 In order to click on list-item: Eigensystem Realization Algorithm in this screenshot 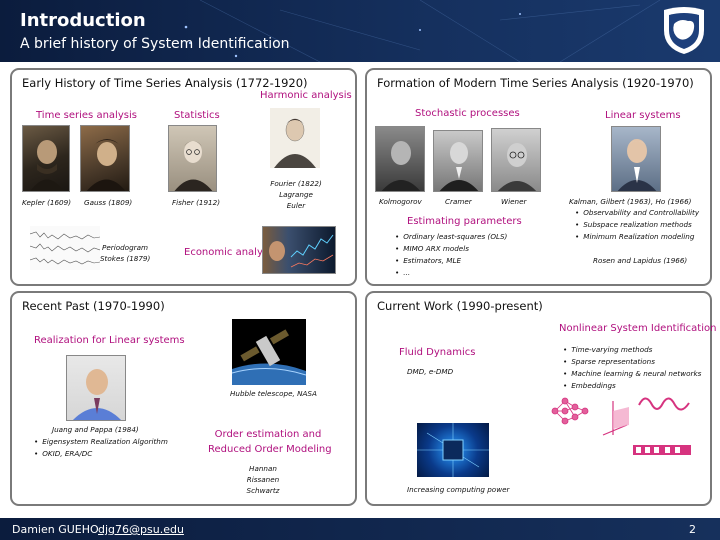, I will do `click(101, 441)`.